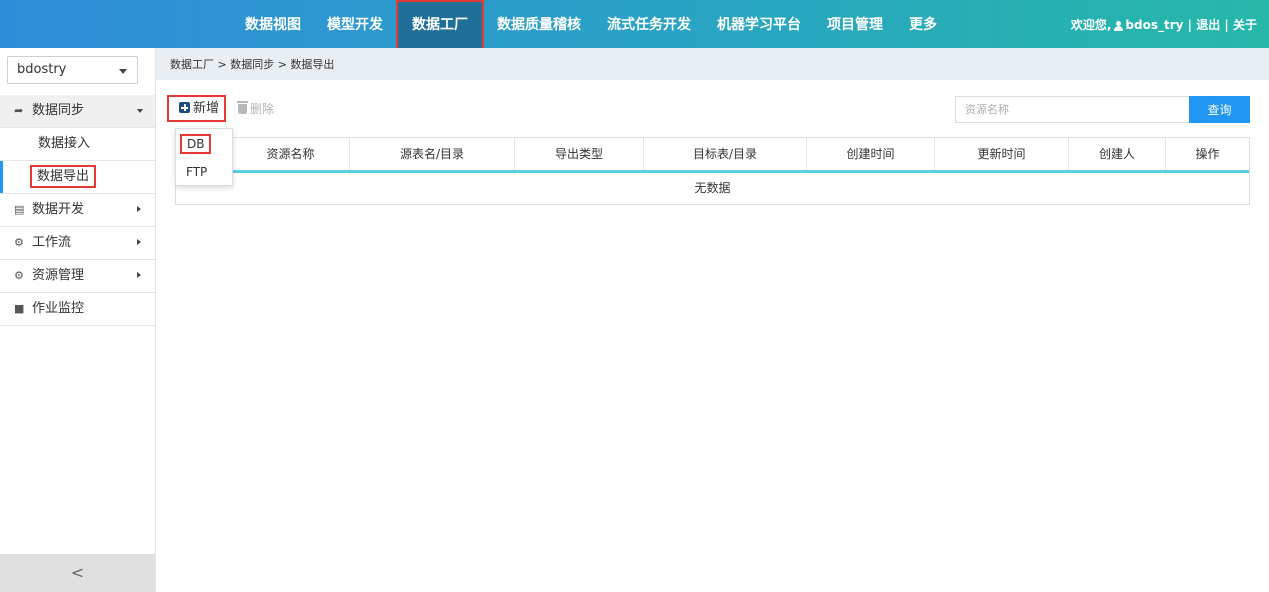 The width and height of the screenshot is (1269, 592). I want to click on table-empty-message: 无数据, so click(712, 188).